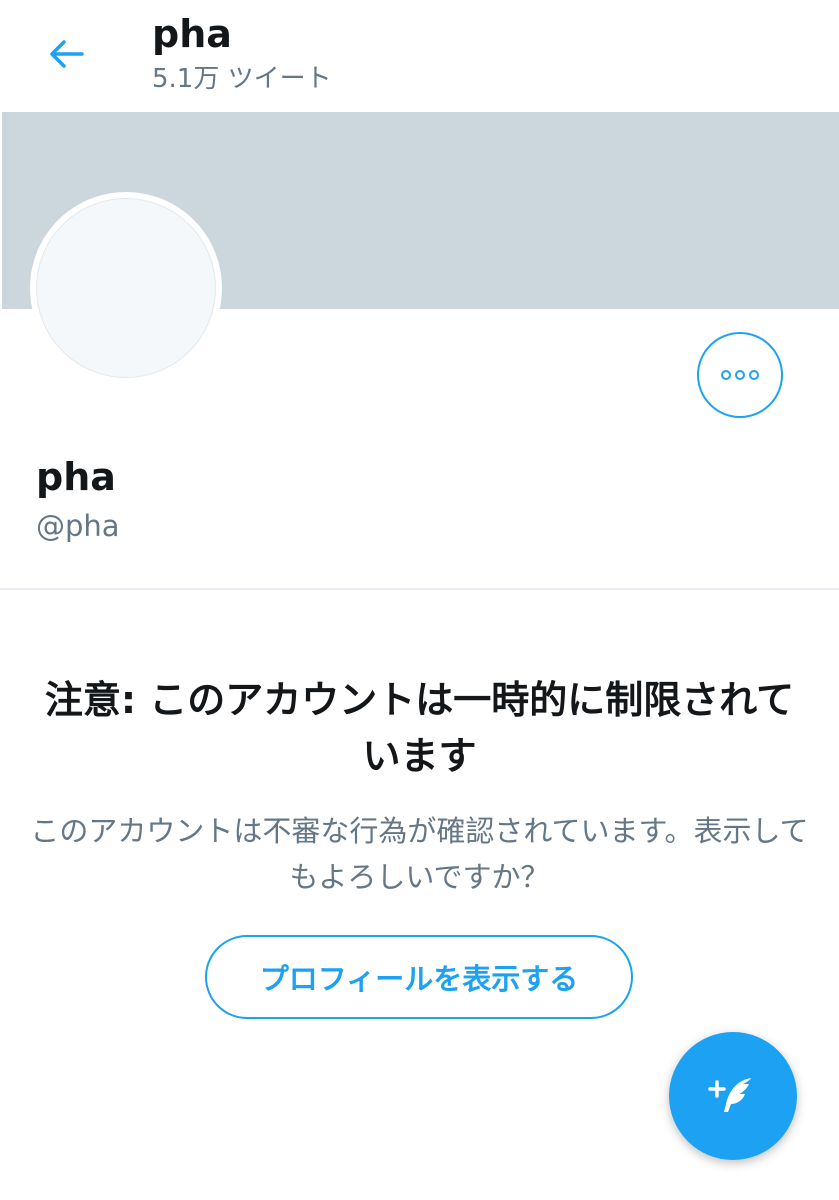 This screenshot has width=839, height=1200. I want to click on arrow-left-icon, so click(67, 54).